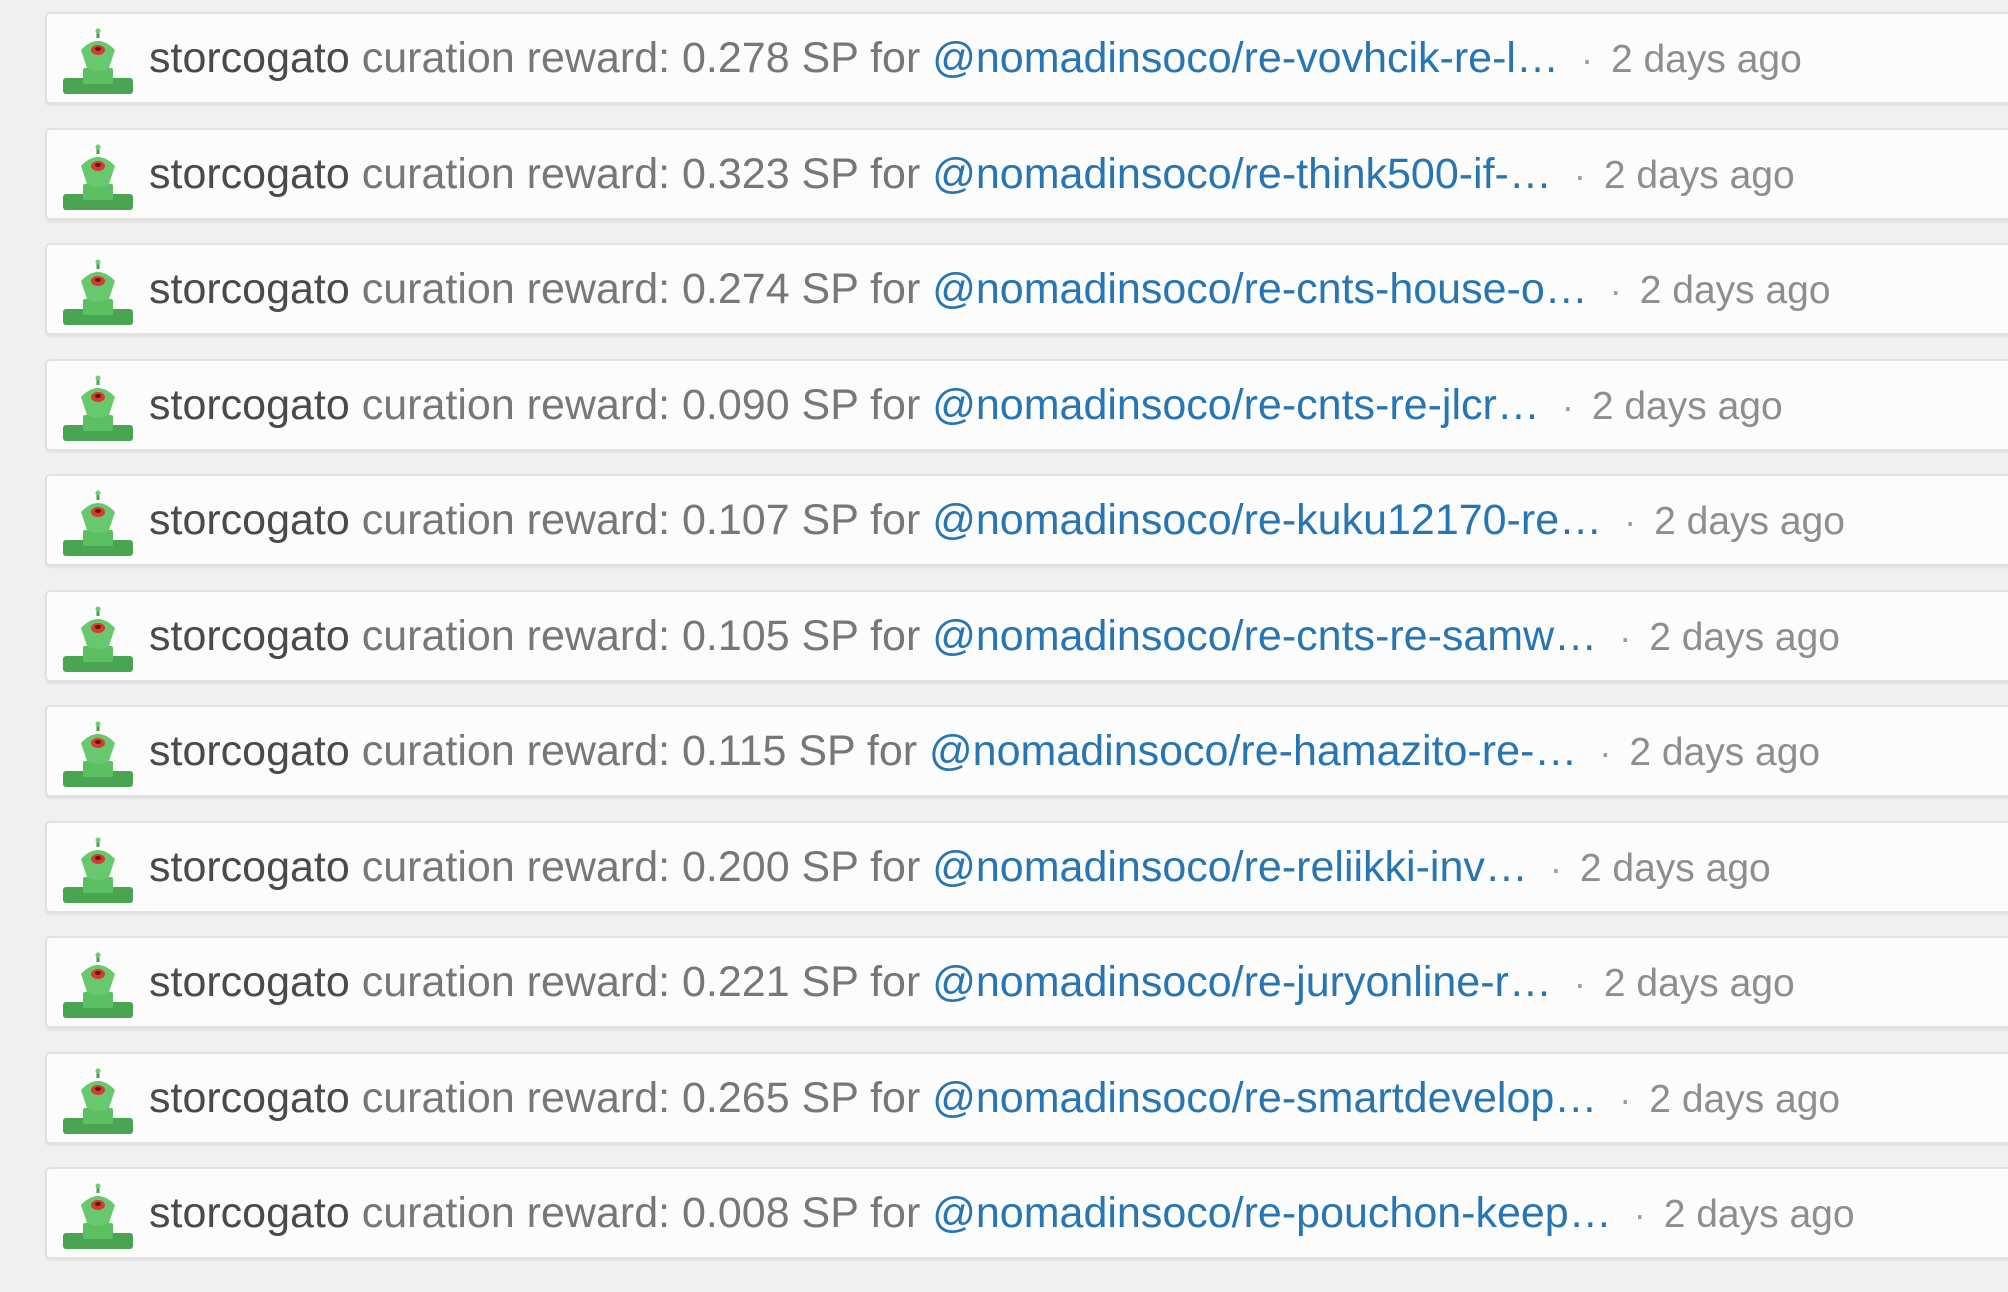 This screenshot has height=1292, width=2008. Describe the element at coordinates (641, 635) in the screenshot. I see `reward-description: curation reward: 0.105 SP for` at that location.